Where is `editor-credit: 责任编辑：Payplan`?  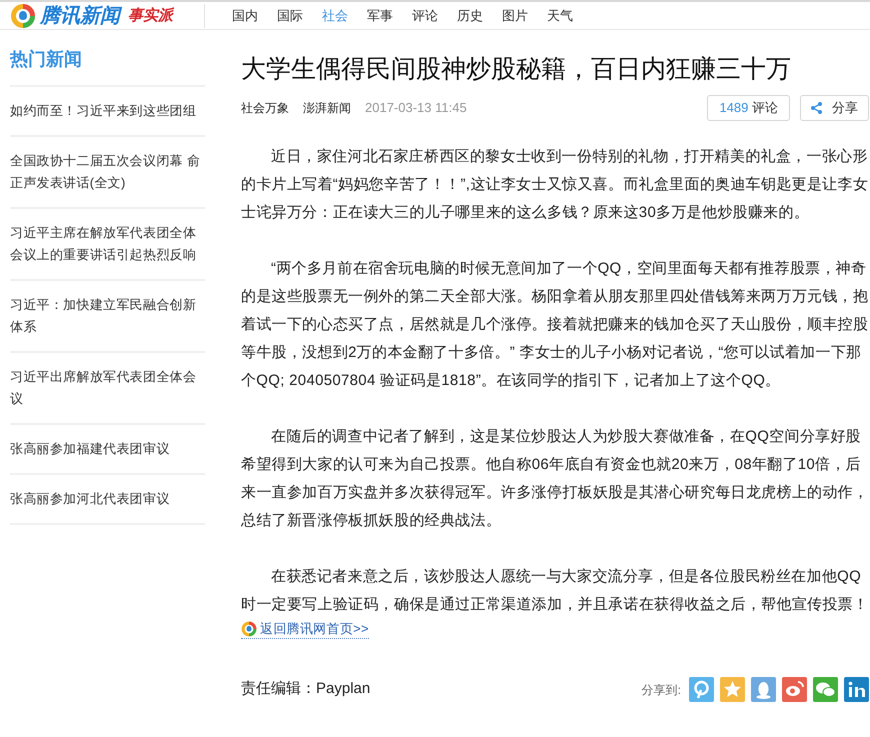 editor-credit: 责任编辑：Payplan is located at coordinates (305, 689).